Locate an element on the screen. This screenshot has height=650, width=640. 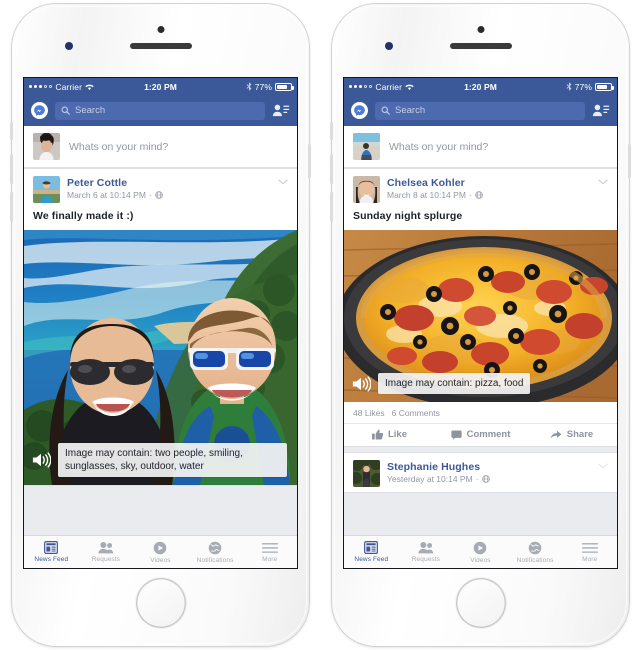
share-arrow-icon is located at coordinates (556, 434).